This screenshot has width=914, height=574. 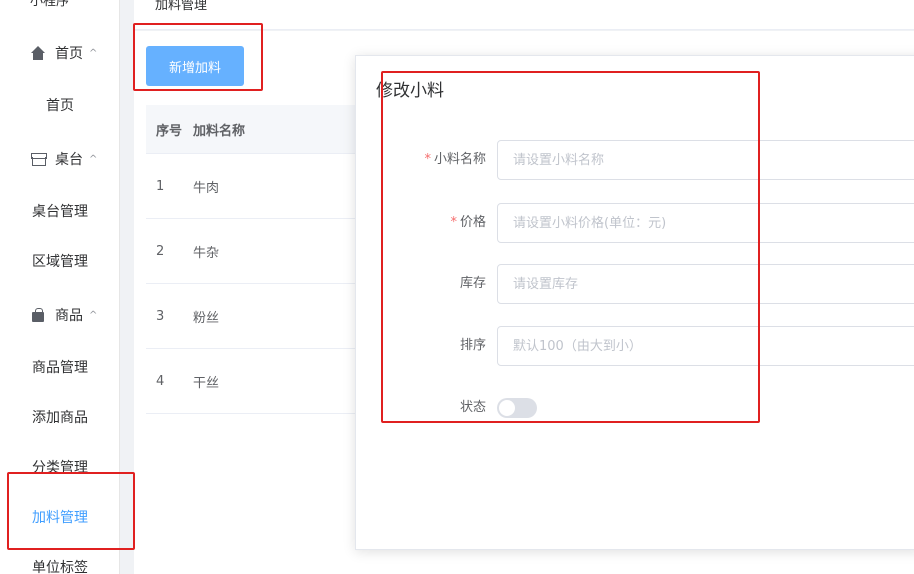 I want to click on stock-label: 库存, so click(x=472, y=283).